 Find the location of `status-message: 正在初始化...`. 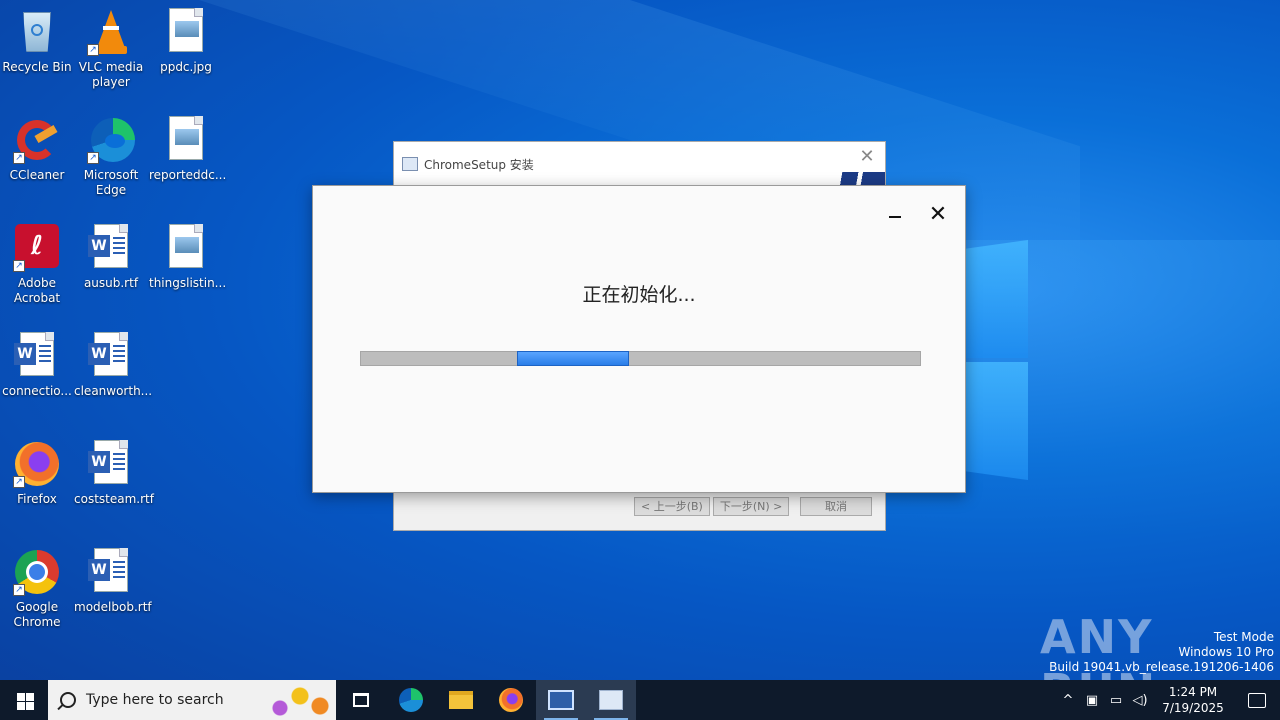

status-message: 正在初始化... is located at coordinates (639, 295).